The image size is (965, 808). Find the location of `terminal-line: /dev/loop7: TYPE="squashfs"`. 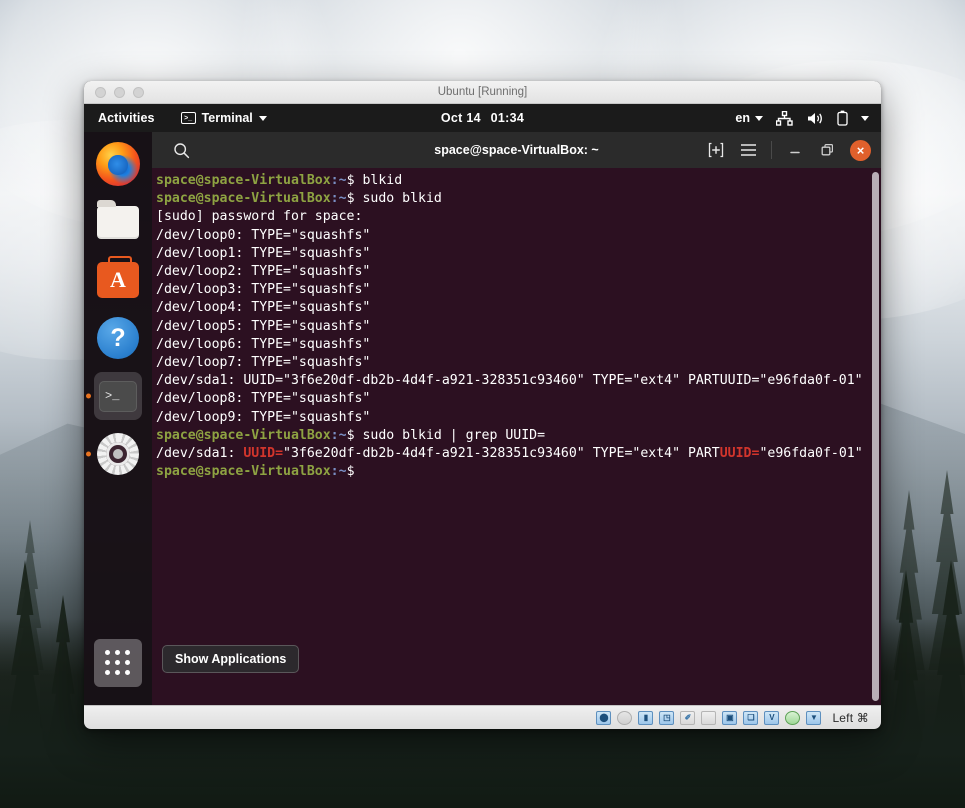

terminal-line: /dev/loop7: TYPE="squashfs" is located at coordinates (263, 363).